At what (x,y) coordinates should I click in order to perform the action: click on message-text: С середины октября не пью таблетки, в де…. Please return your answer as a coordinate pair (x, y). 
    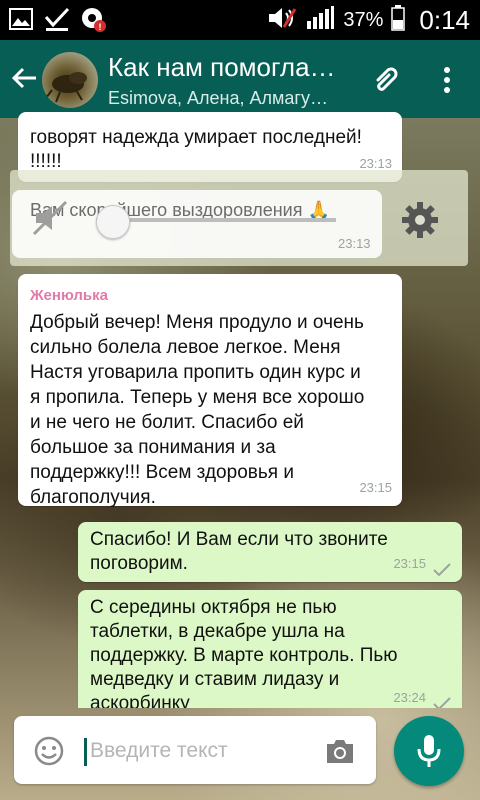
    Looking at the image, I should click on (244, 652).